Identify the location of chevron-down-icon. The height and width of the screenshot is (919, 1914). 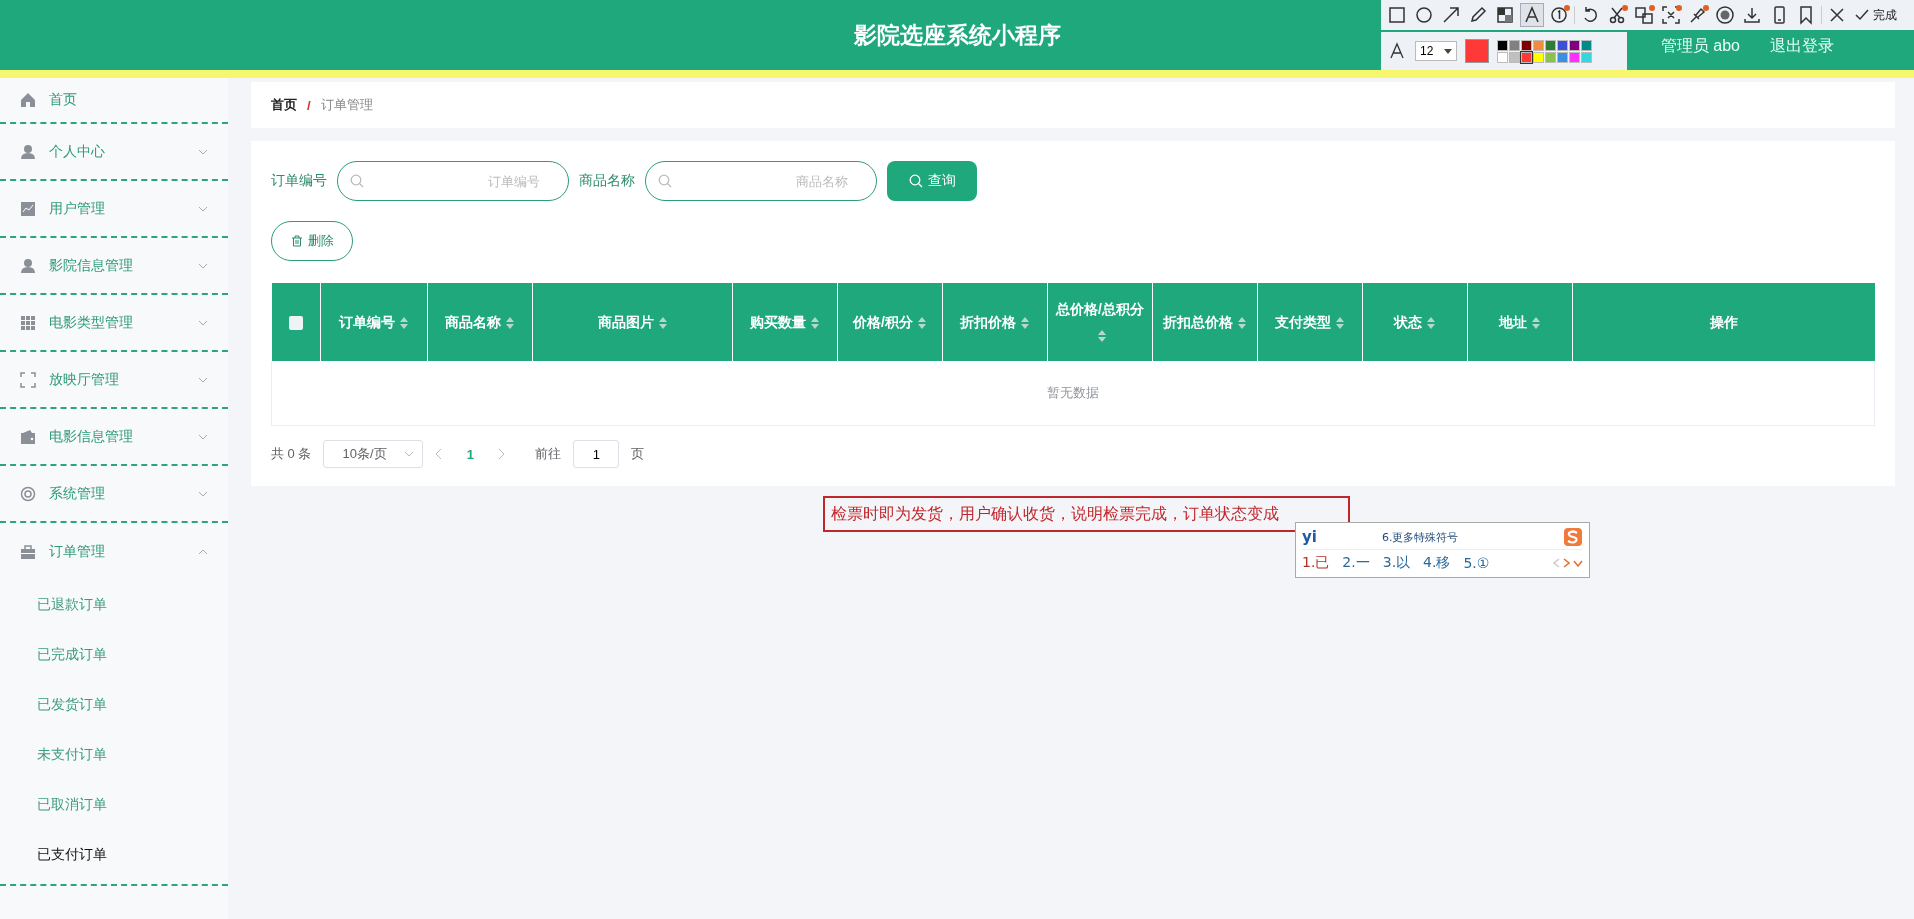
(409, 454).